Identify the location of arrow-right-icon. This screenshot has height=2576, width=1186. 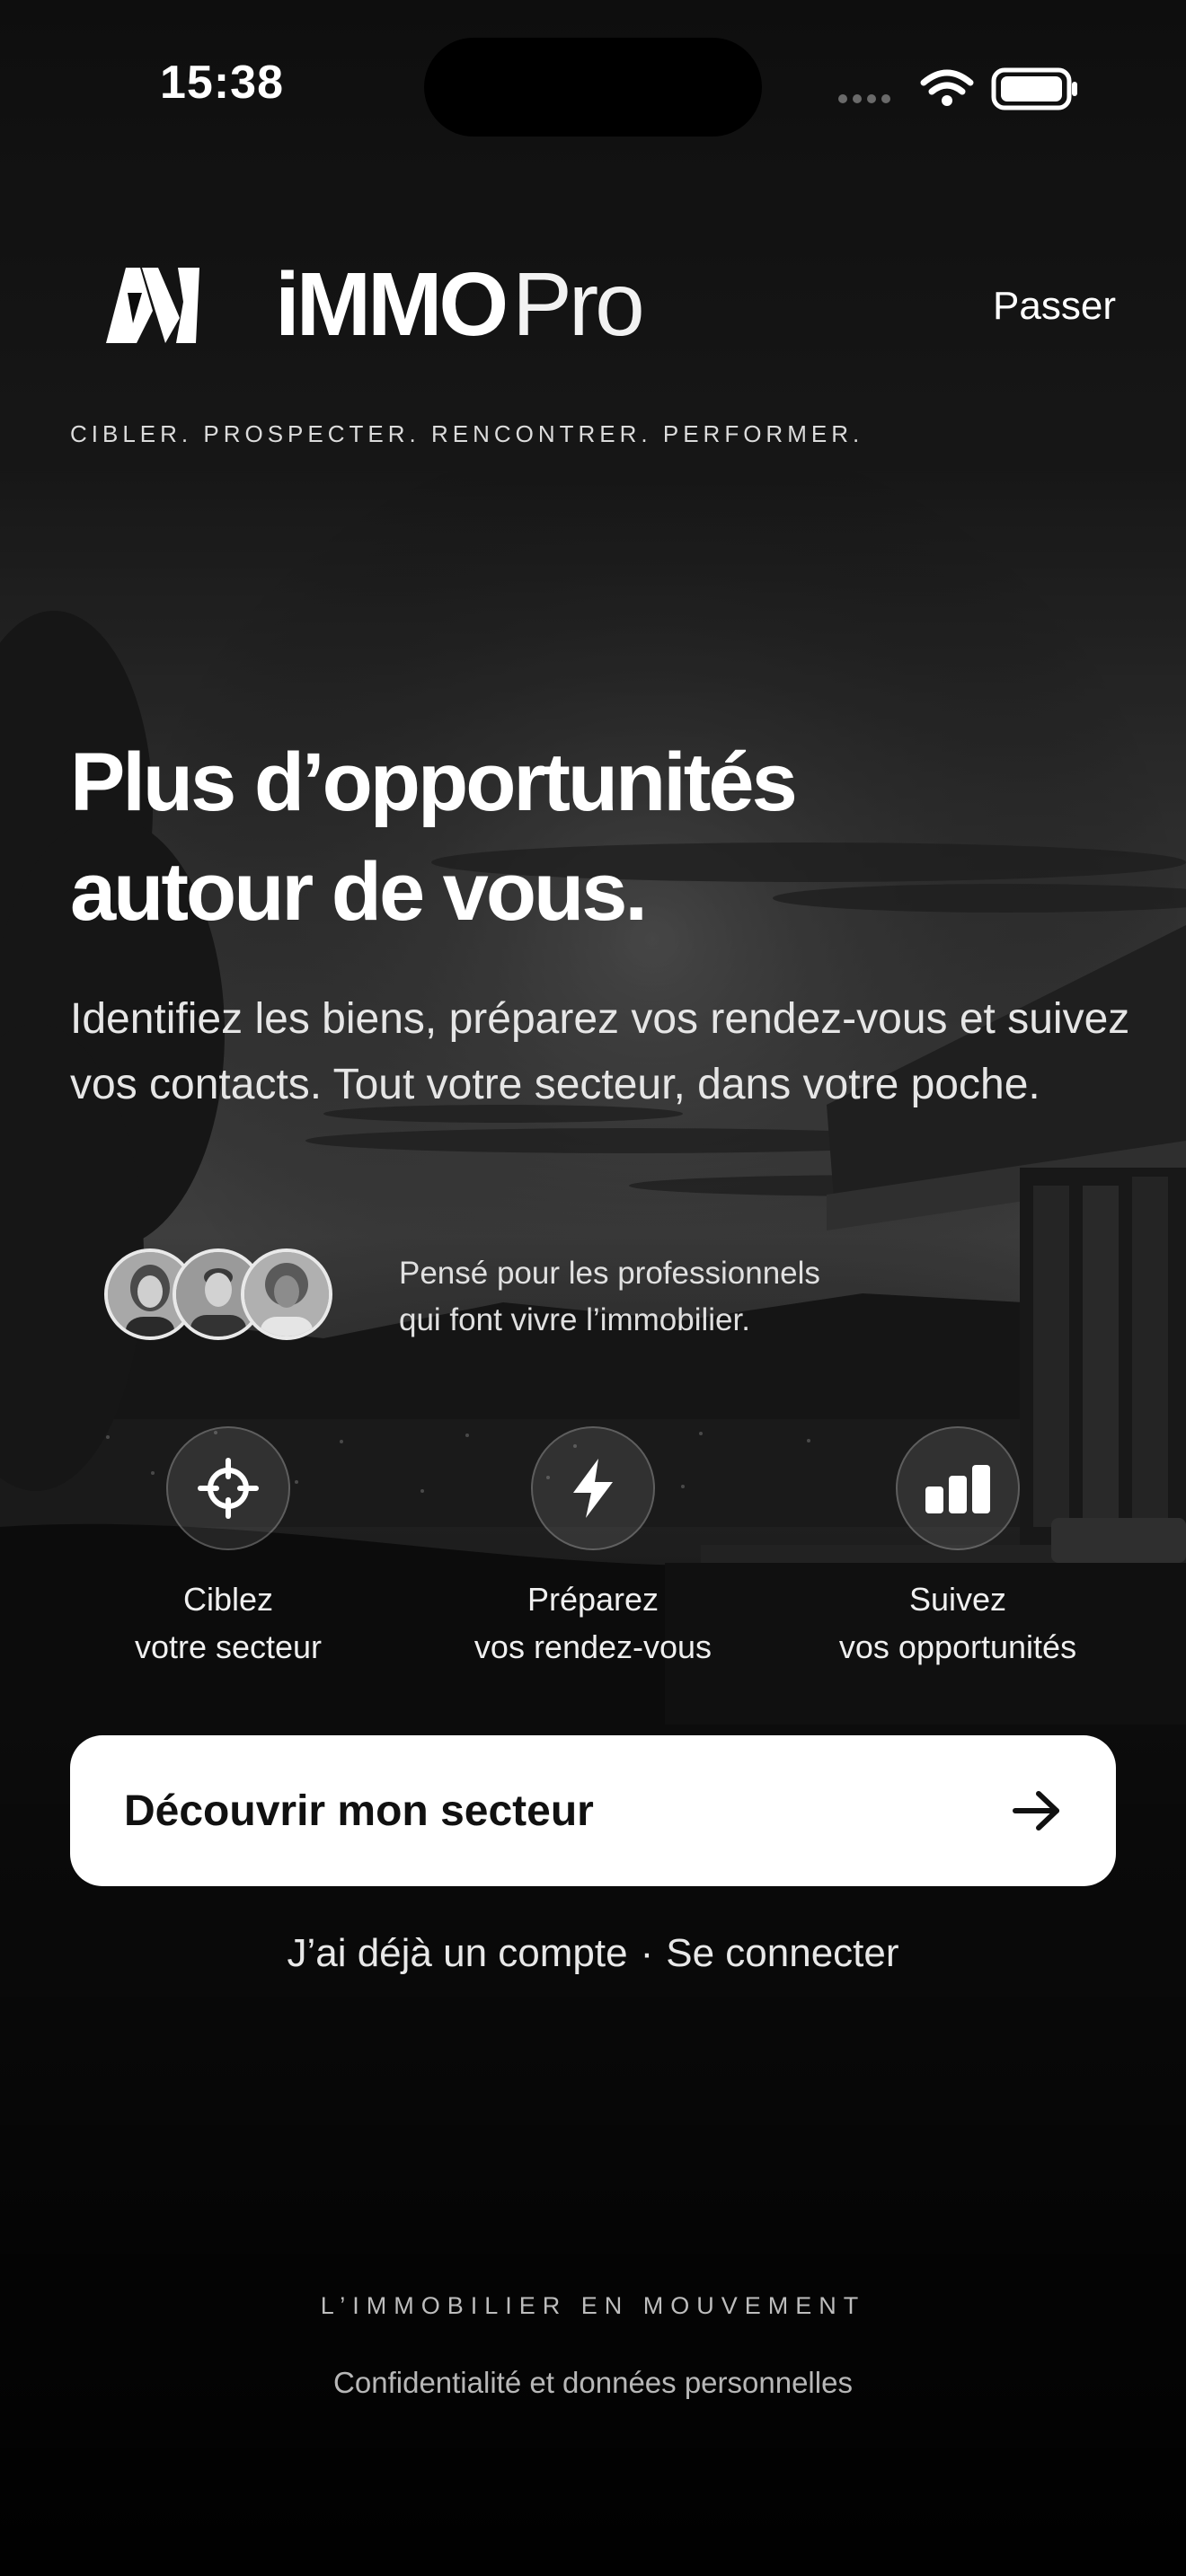
(1036, 1811).